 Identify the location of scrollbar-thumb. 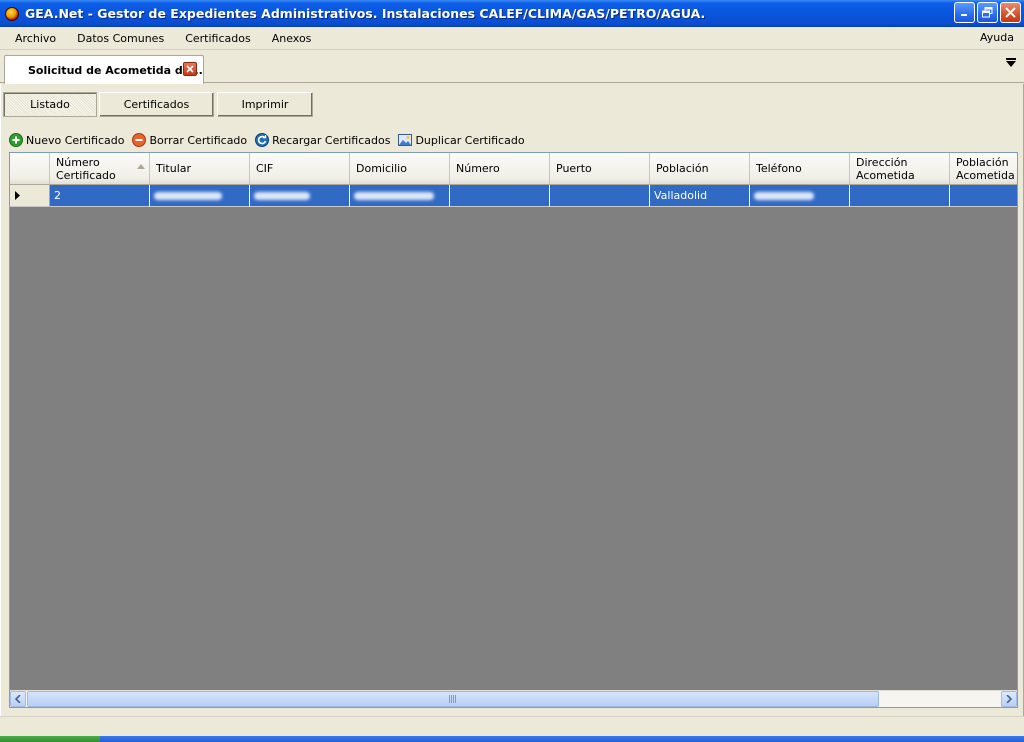
(453, 699).